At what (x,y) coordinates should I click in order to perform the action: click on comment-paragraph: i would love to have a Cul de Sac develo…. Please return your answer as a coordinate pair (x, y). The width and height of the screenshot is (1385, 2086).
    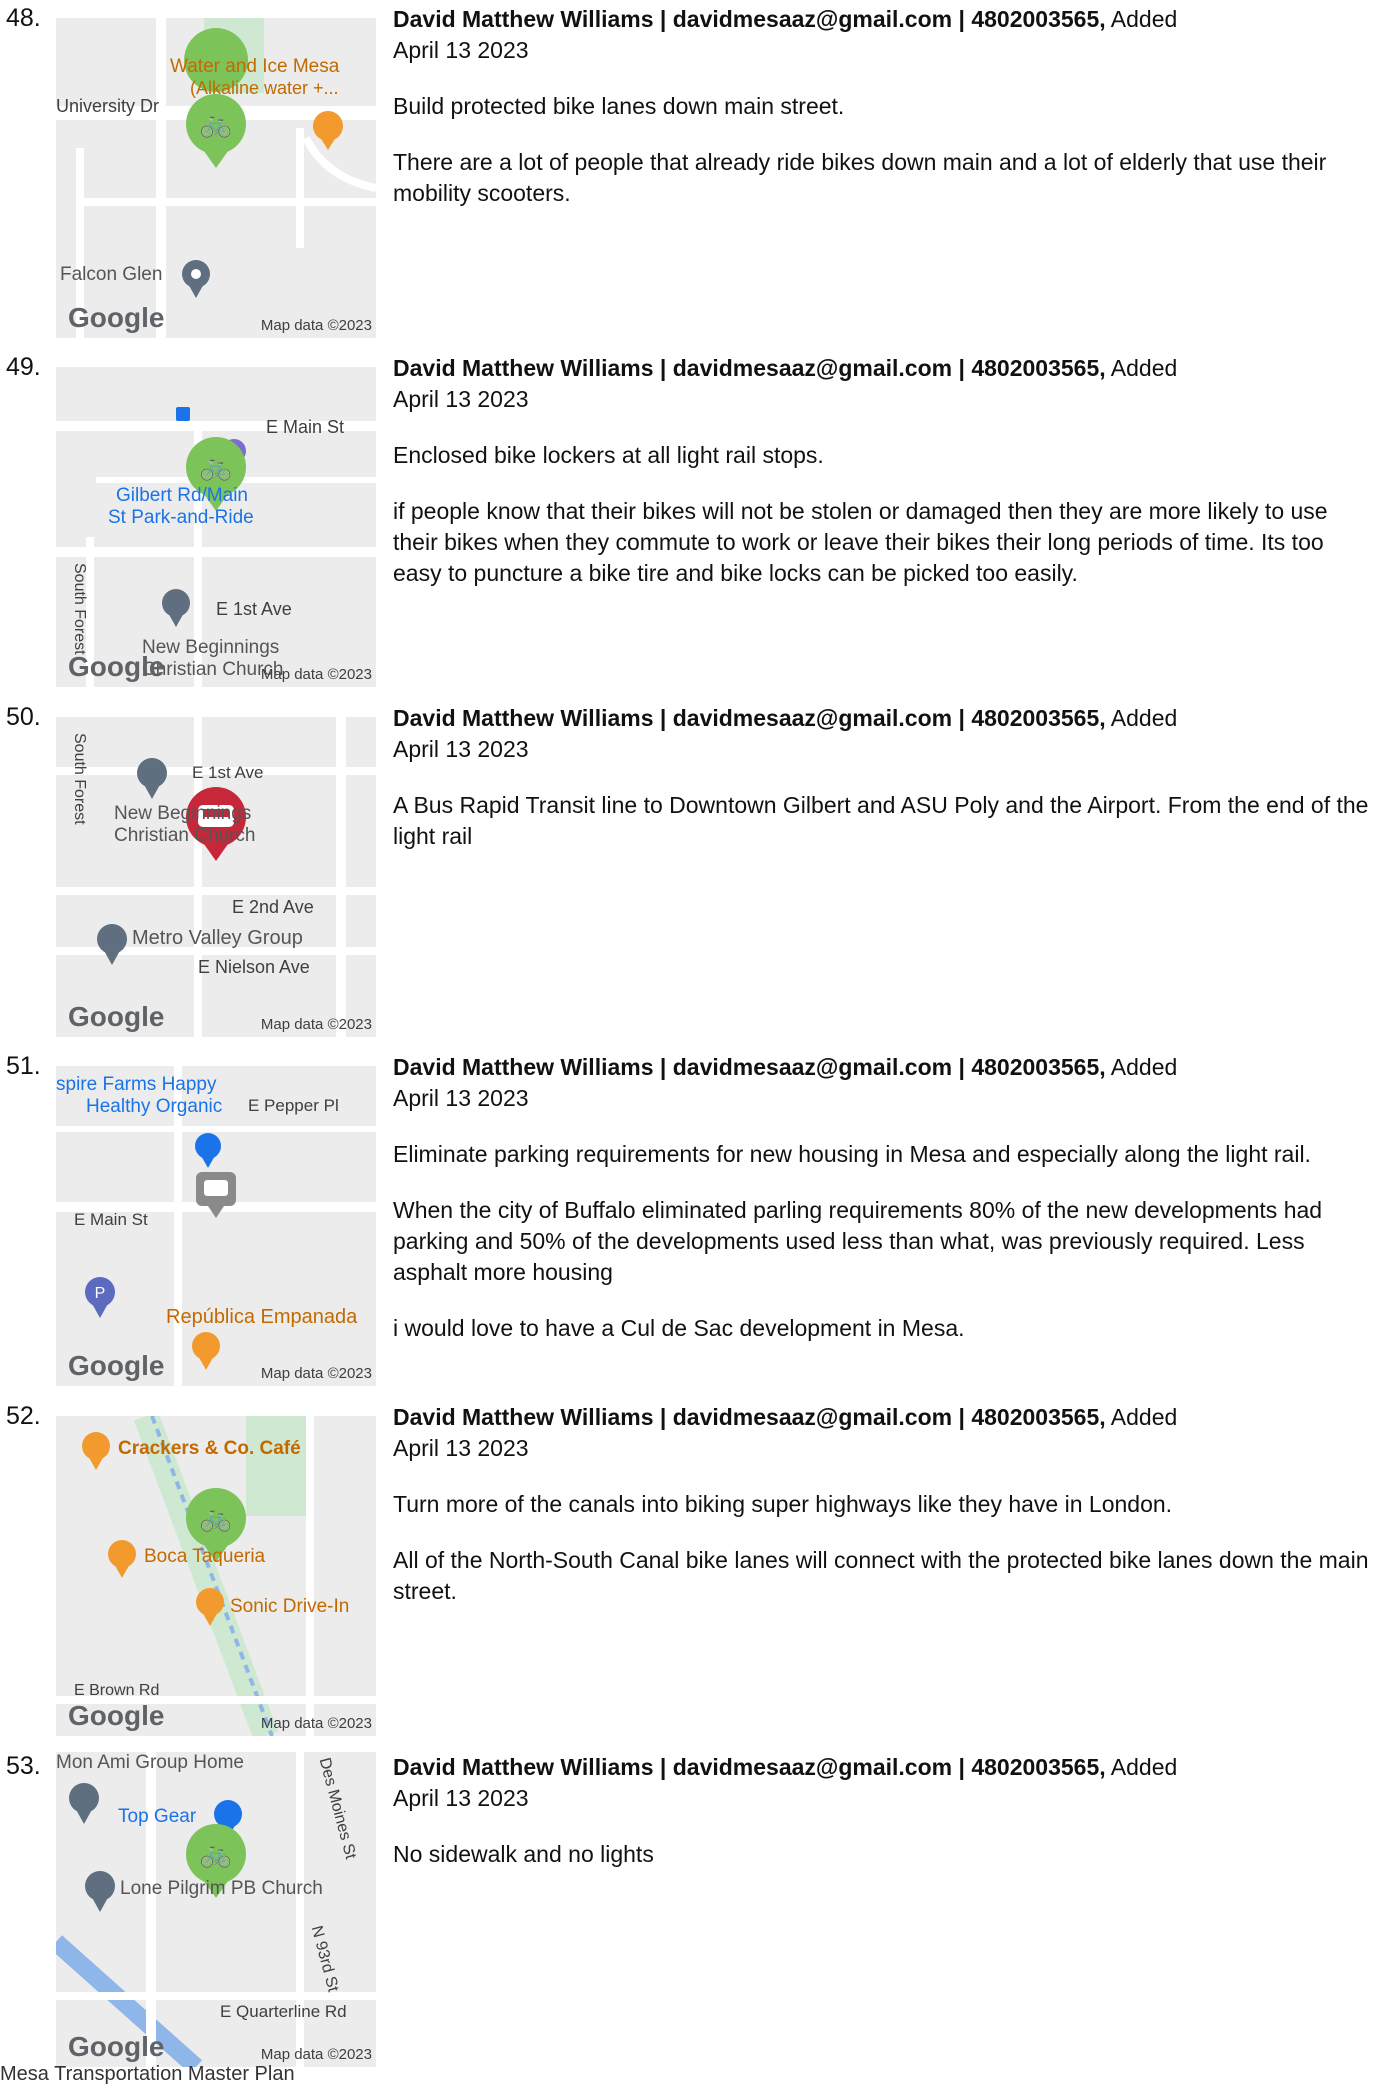
    Looking at the image, I should click on (679, 1328).